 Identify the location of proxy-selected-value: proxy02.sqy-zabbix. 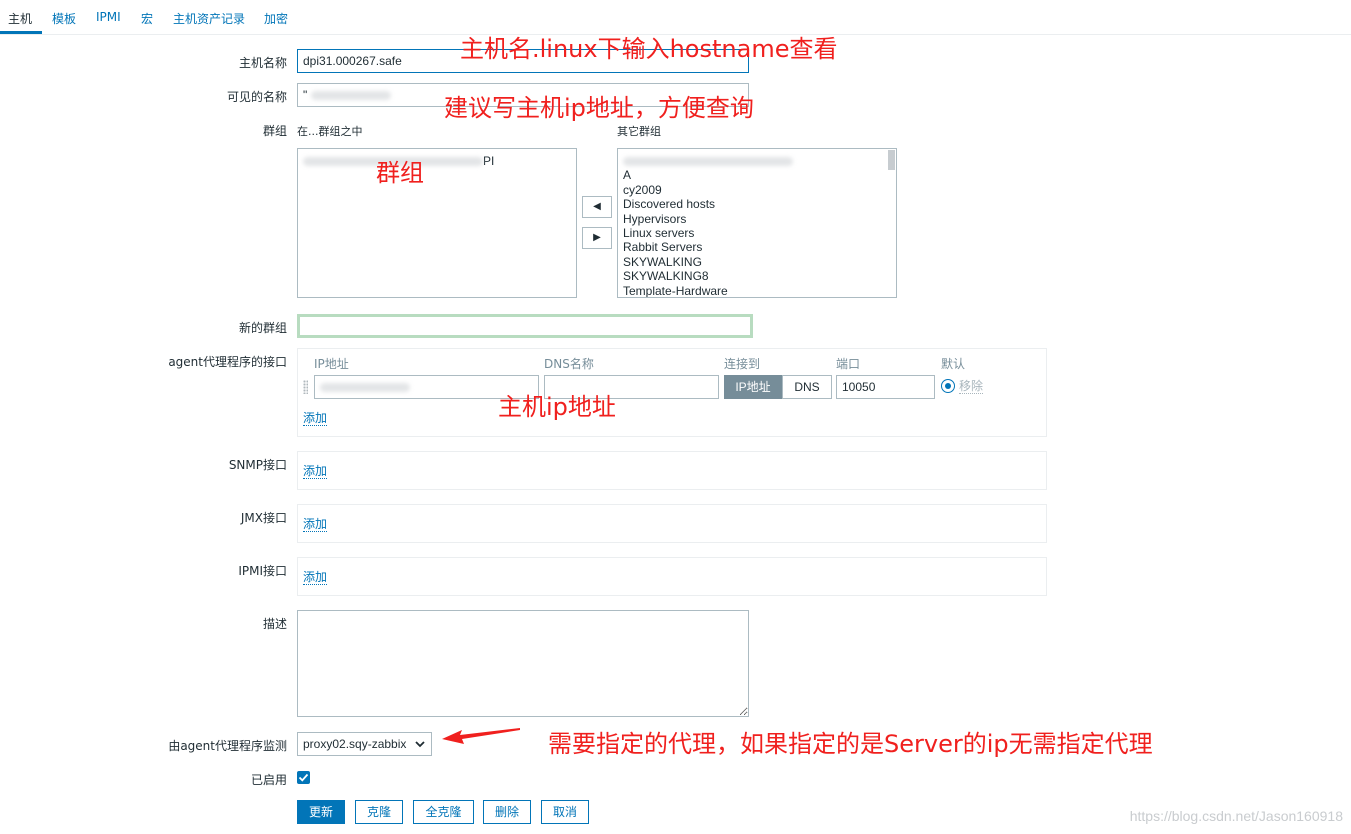
(355, 744).